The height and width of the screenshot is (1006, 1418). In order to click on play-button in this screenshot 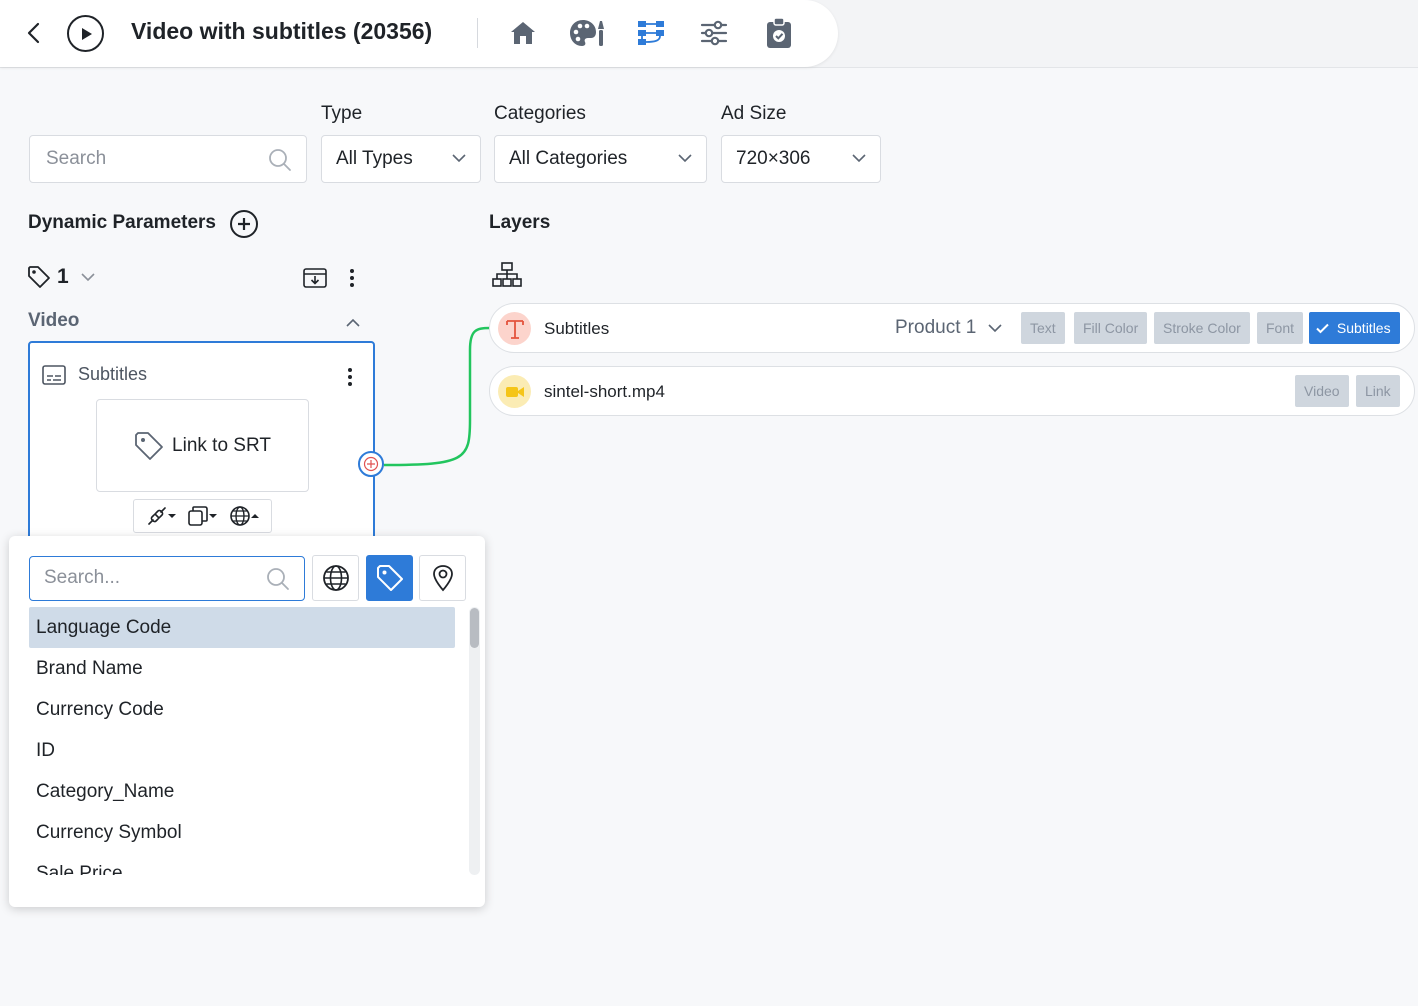, I will do `click(85, 33)`.